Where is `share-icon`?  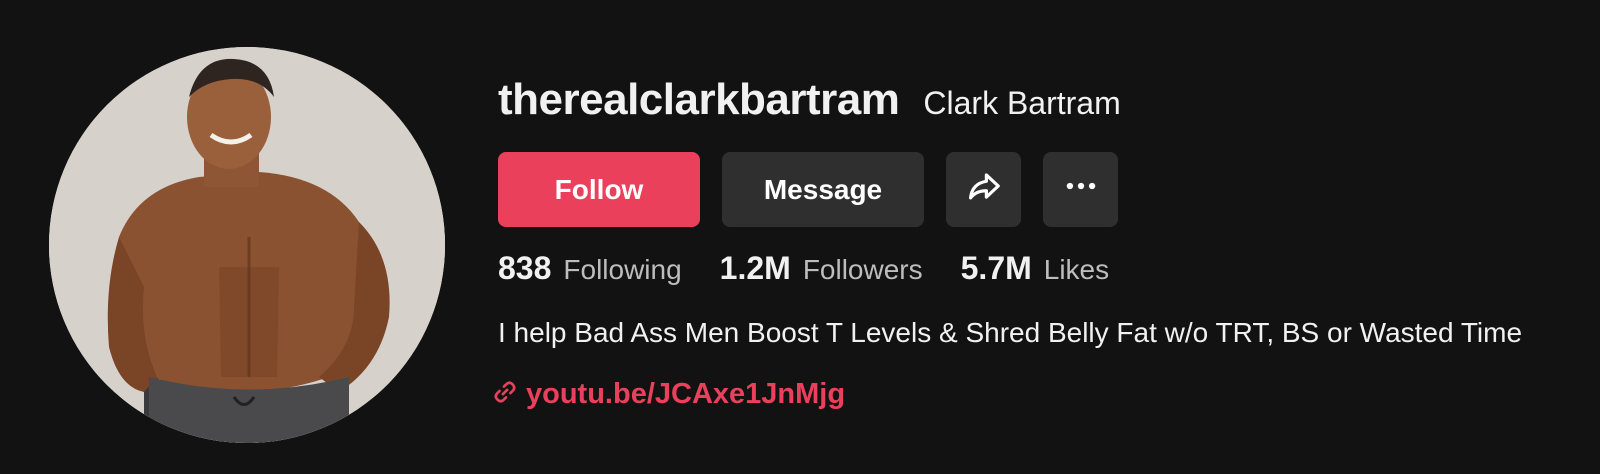 share-icon is located at coordinates (984, 189).